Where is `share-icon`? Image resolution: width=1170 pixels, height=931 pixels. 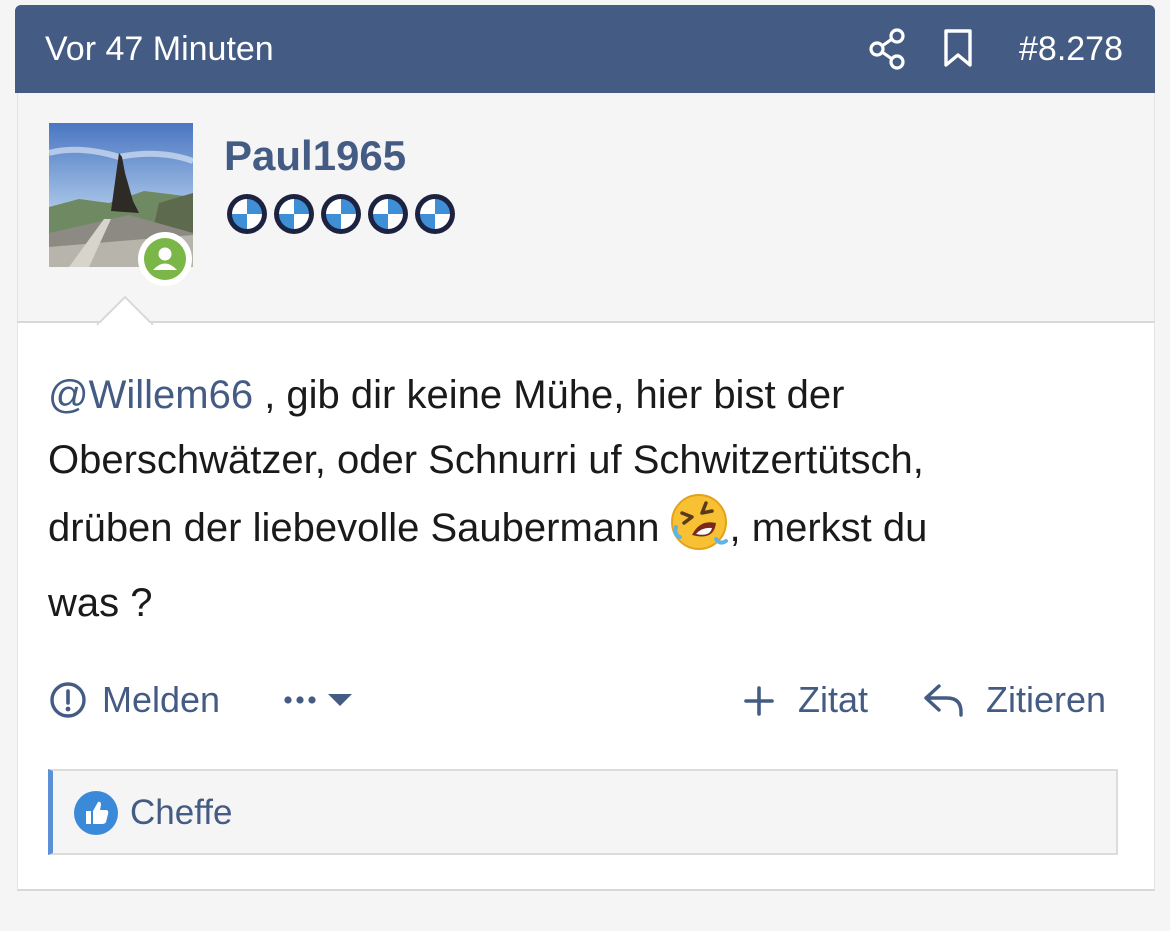
share-icon is located at coordinates (888, 51).